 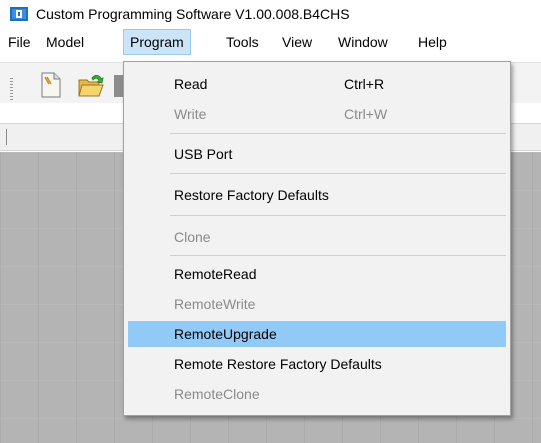 I want to click on menu-item-shortcut: Ctrl+R, so click(x=364, y=84).